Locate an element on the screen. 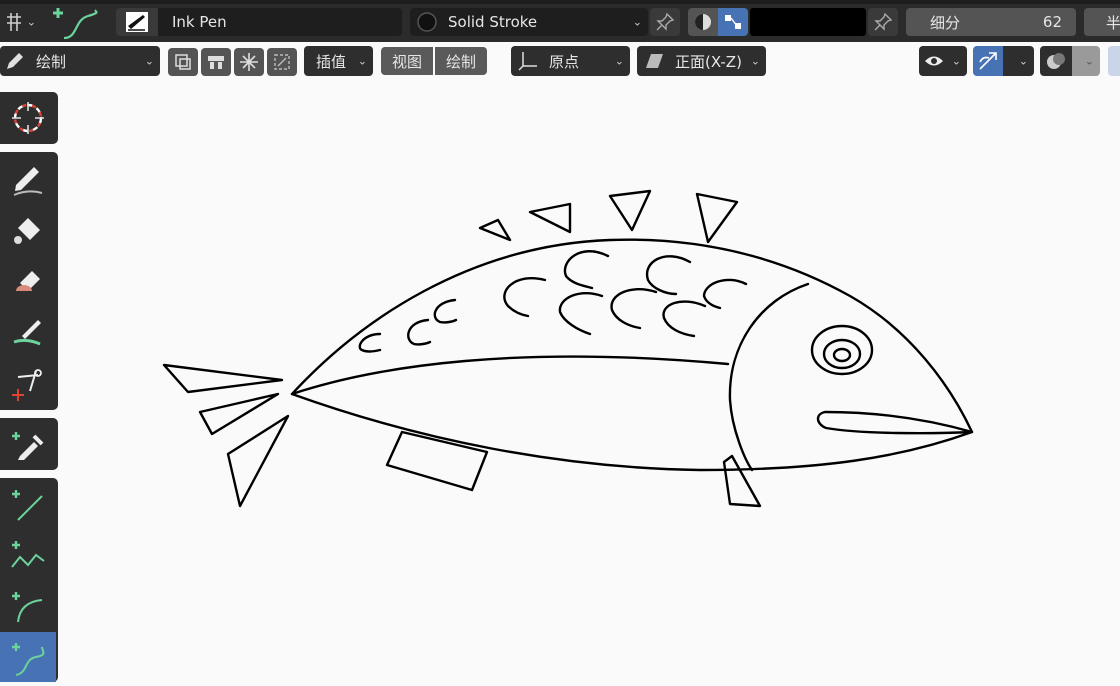 The width and height of the screenshot is (1120, 686). layers-icon is located at coordinates (183, 62).